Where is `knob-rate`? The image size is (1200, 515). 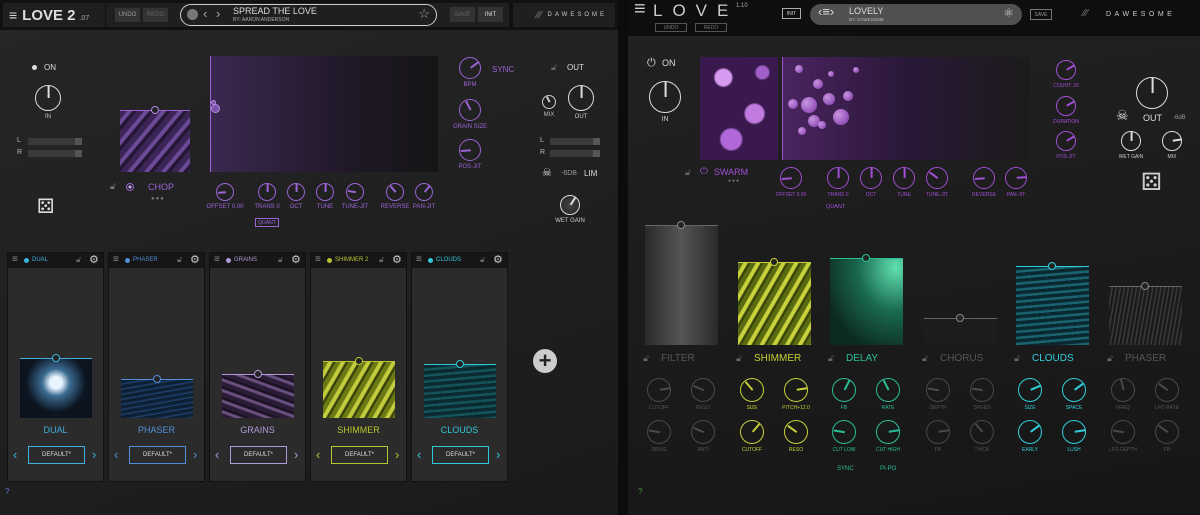
knob-rate is located at coordinates (888, 390).